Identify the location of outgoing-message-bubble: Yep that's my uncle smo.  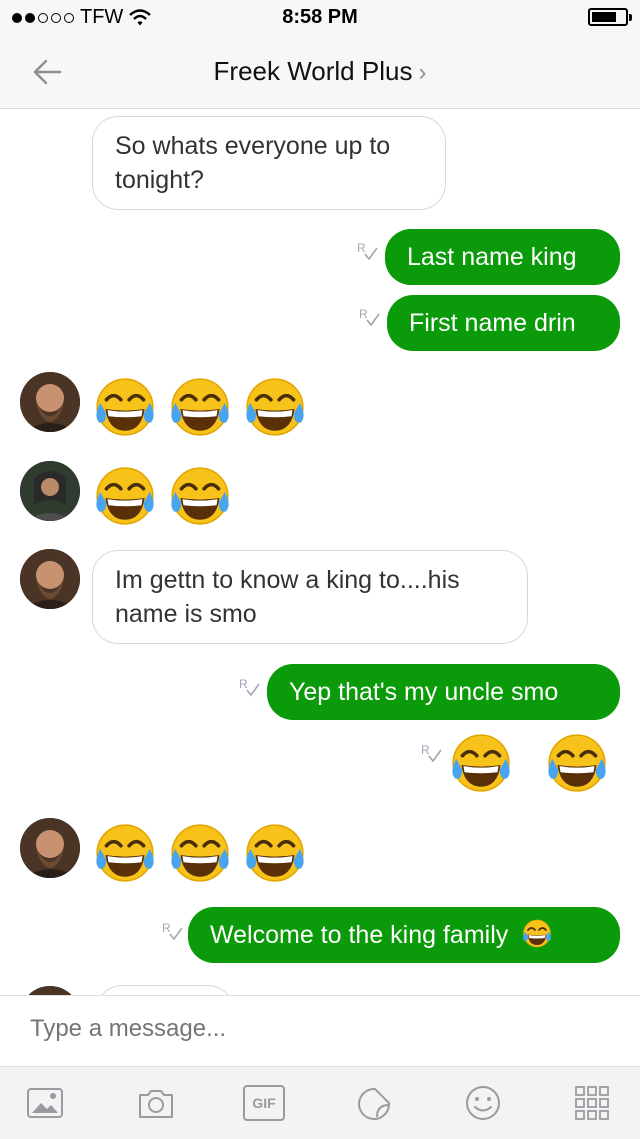
(443, 692).